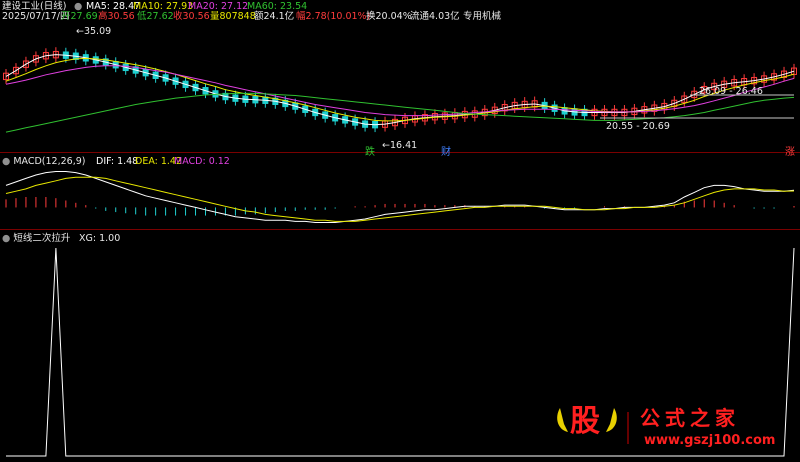 This screenshot has width=800, height=462. Describe the element at coordinates (690, 418) in the screenshot. I see `watermark-name: 公式之家` at that location.